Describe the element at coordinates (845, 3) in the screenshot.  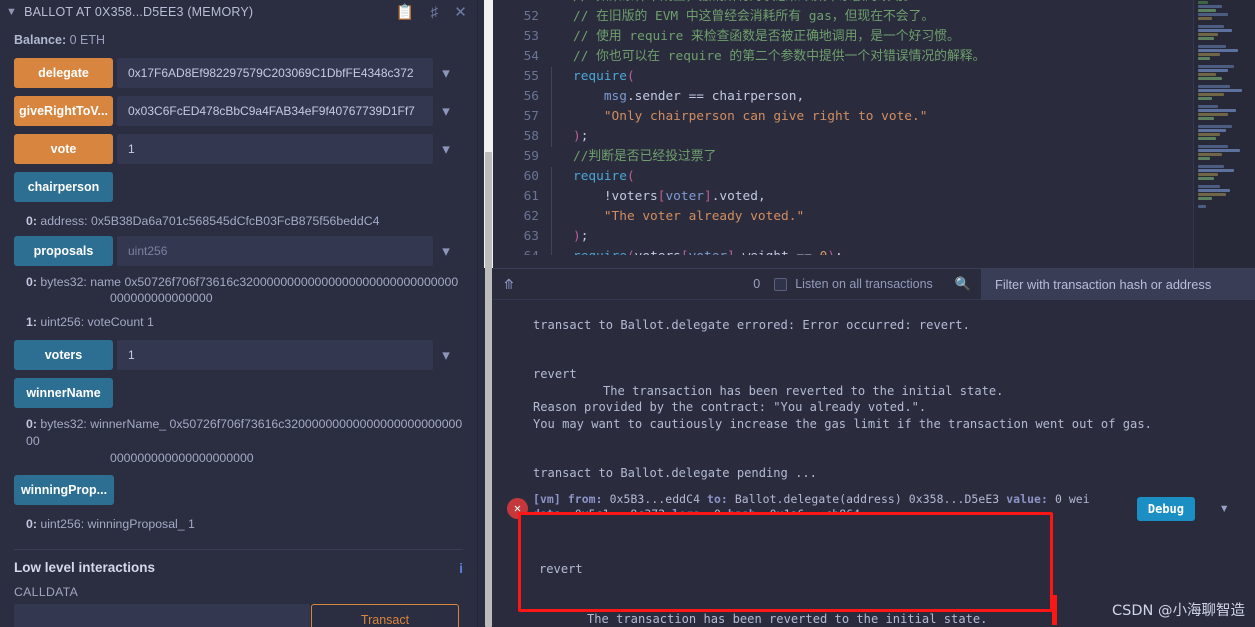
I see `code-line: 51 // 如果条件不成立，撤销所有对状态和以太币余额的改动。` at that location.